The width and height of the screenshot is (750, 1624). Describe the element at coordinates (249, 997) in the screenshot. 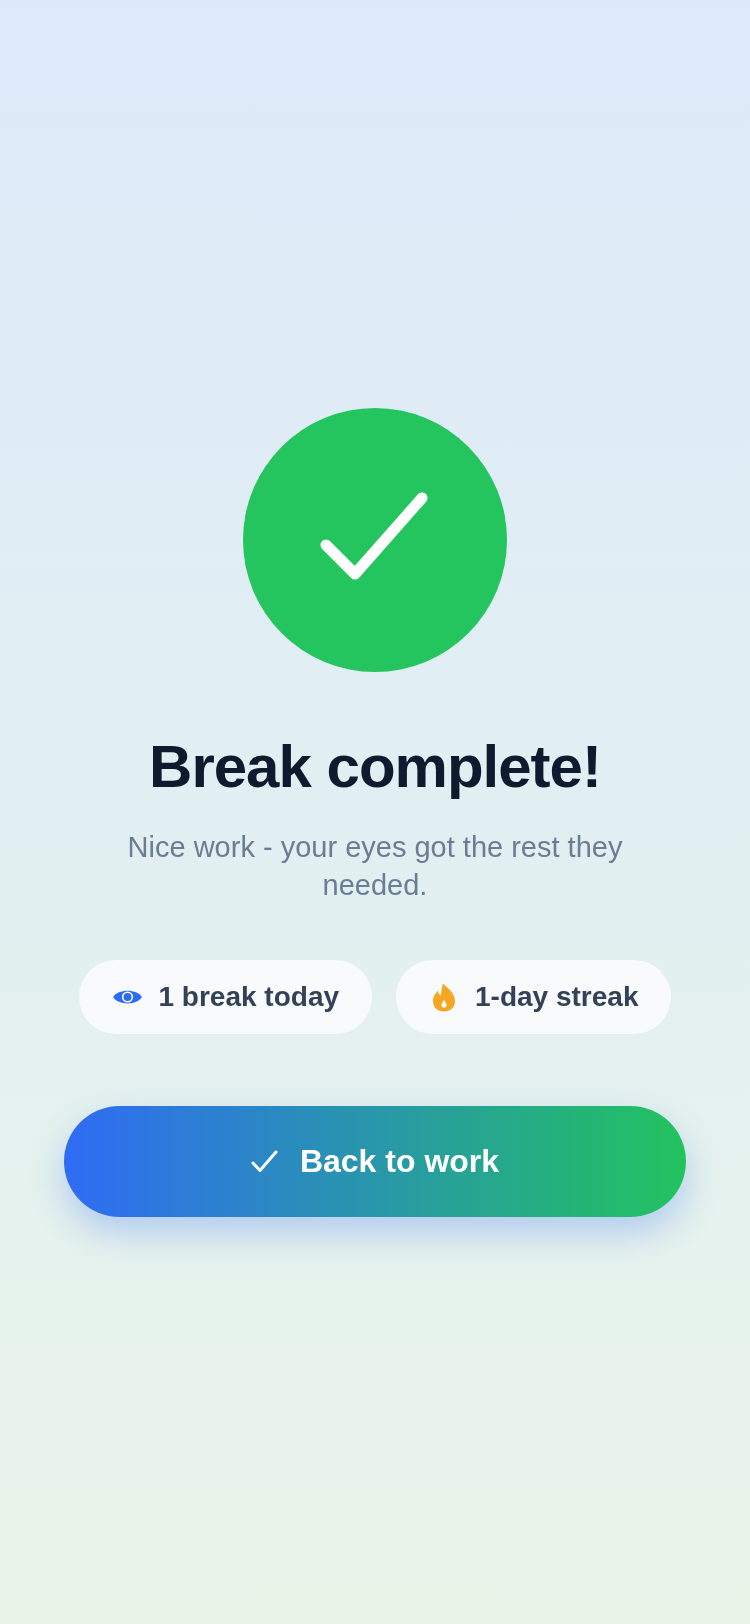

I see `stat-label: 1 break today` at that location.